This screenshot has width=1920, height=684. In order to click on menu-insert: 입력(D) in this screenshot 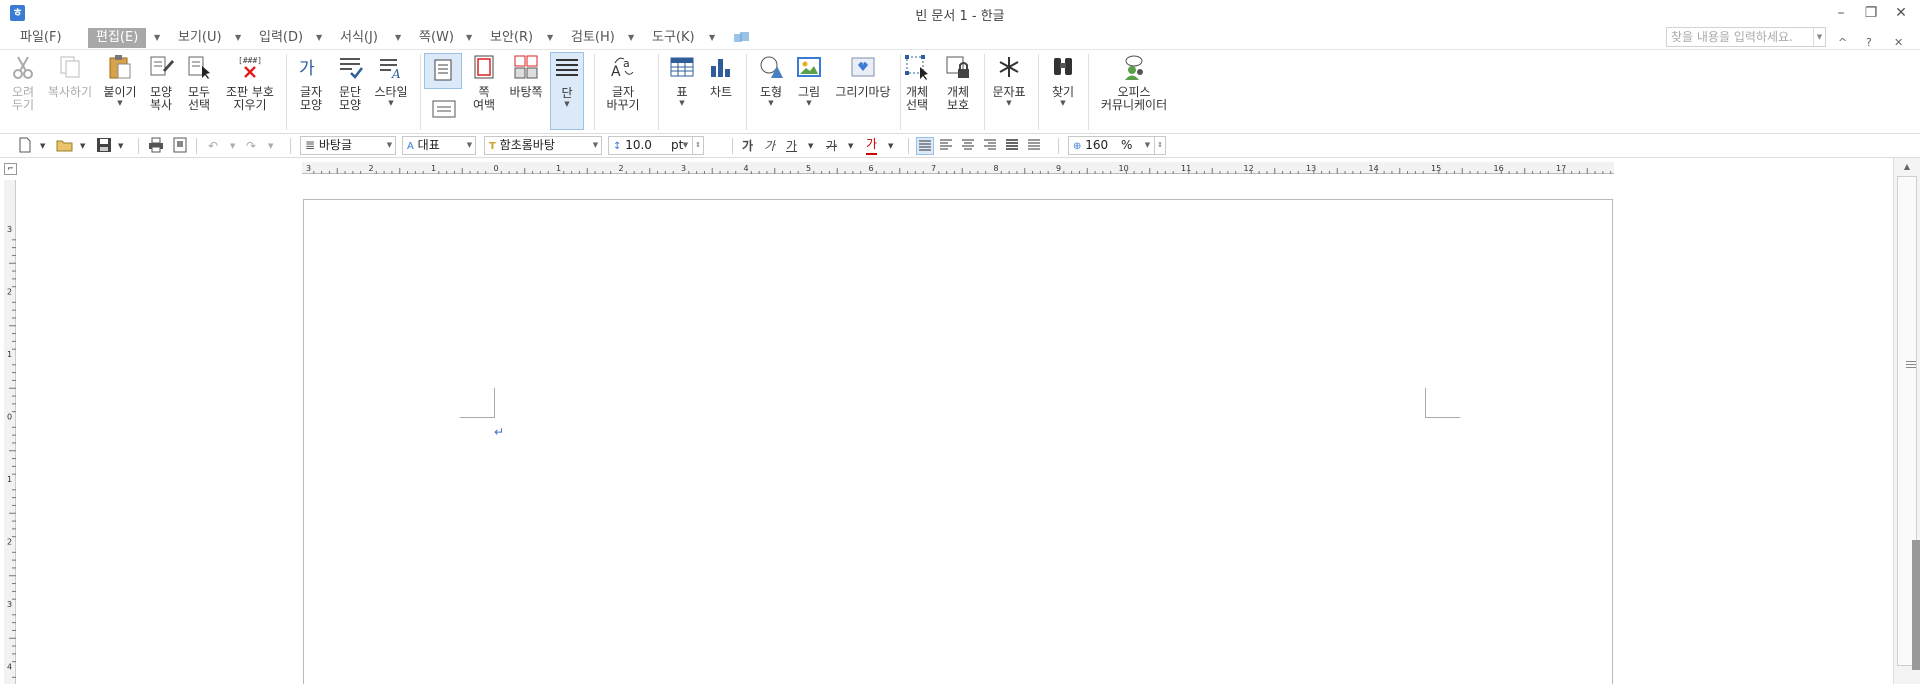, I will do `click(281, 38)`.